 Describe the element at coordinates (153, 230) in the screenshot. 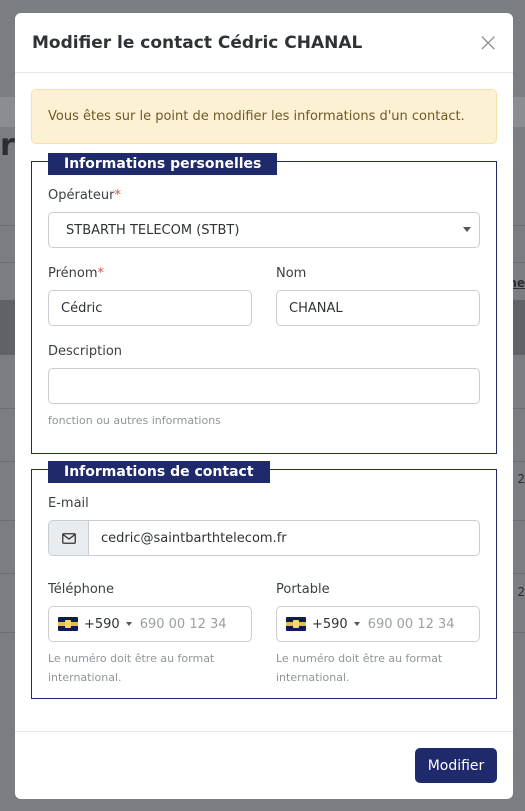

I see `operator-value: STBARTH TELECOM (STBT)` at that location.